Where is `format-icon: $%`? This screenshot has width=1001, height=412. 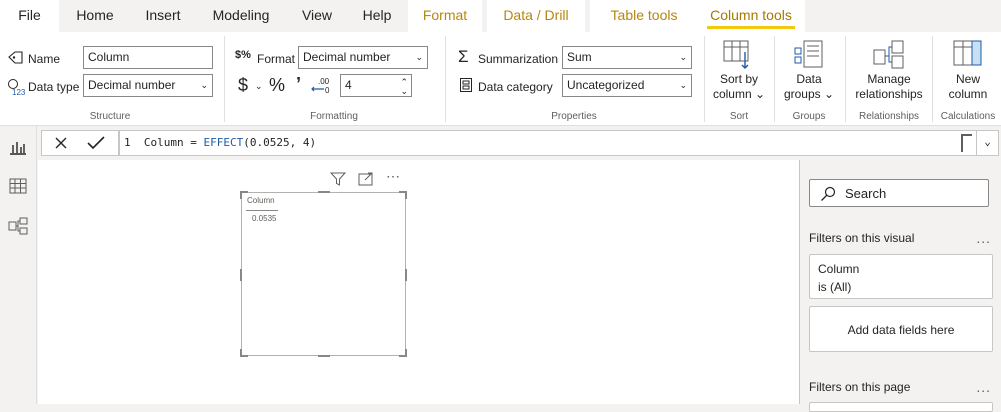
format-icon: $% is located at coordinates (243, 55).